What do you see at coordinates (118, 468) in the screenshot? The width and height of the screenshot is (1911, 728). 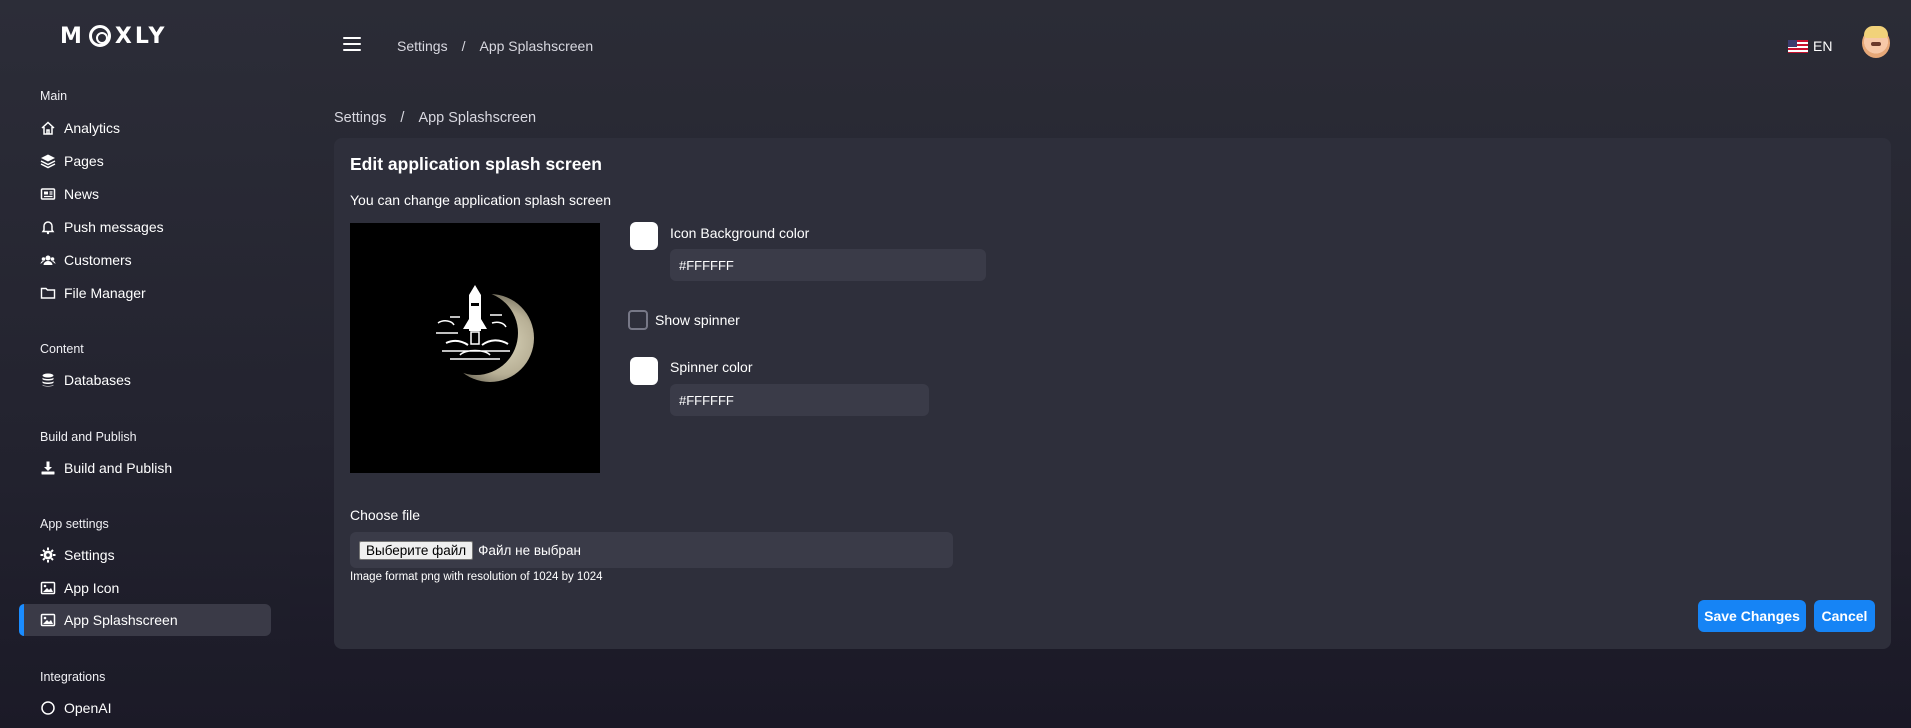 I see `sidebar-item-label: Build and Publish` at bounding box center [118, 468].